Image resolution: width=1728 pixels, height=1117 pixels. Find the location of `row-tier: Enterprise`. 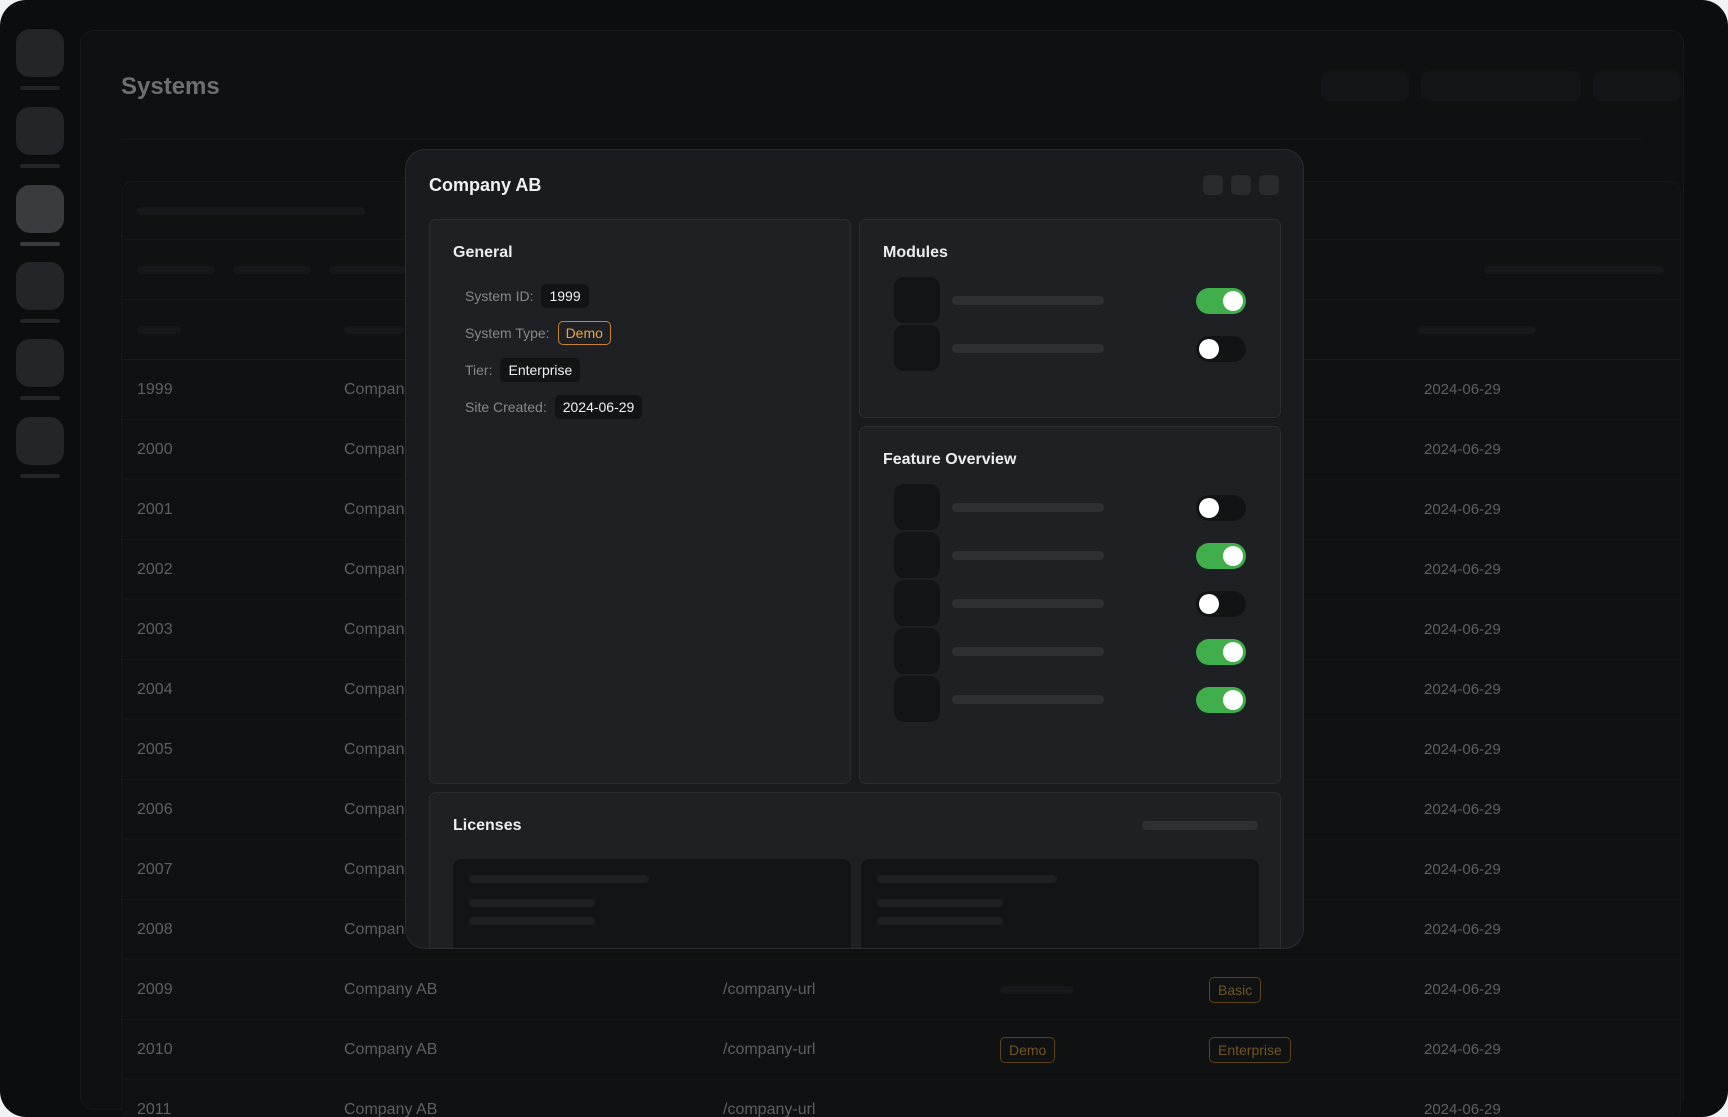

row-tier: Enterprise is located at coordinates (1250, 1050).